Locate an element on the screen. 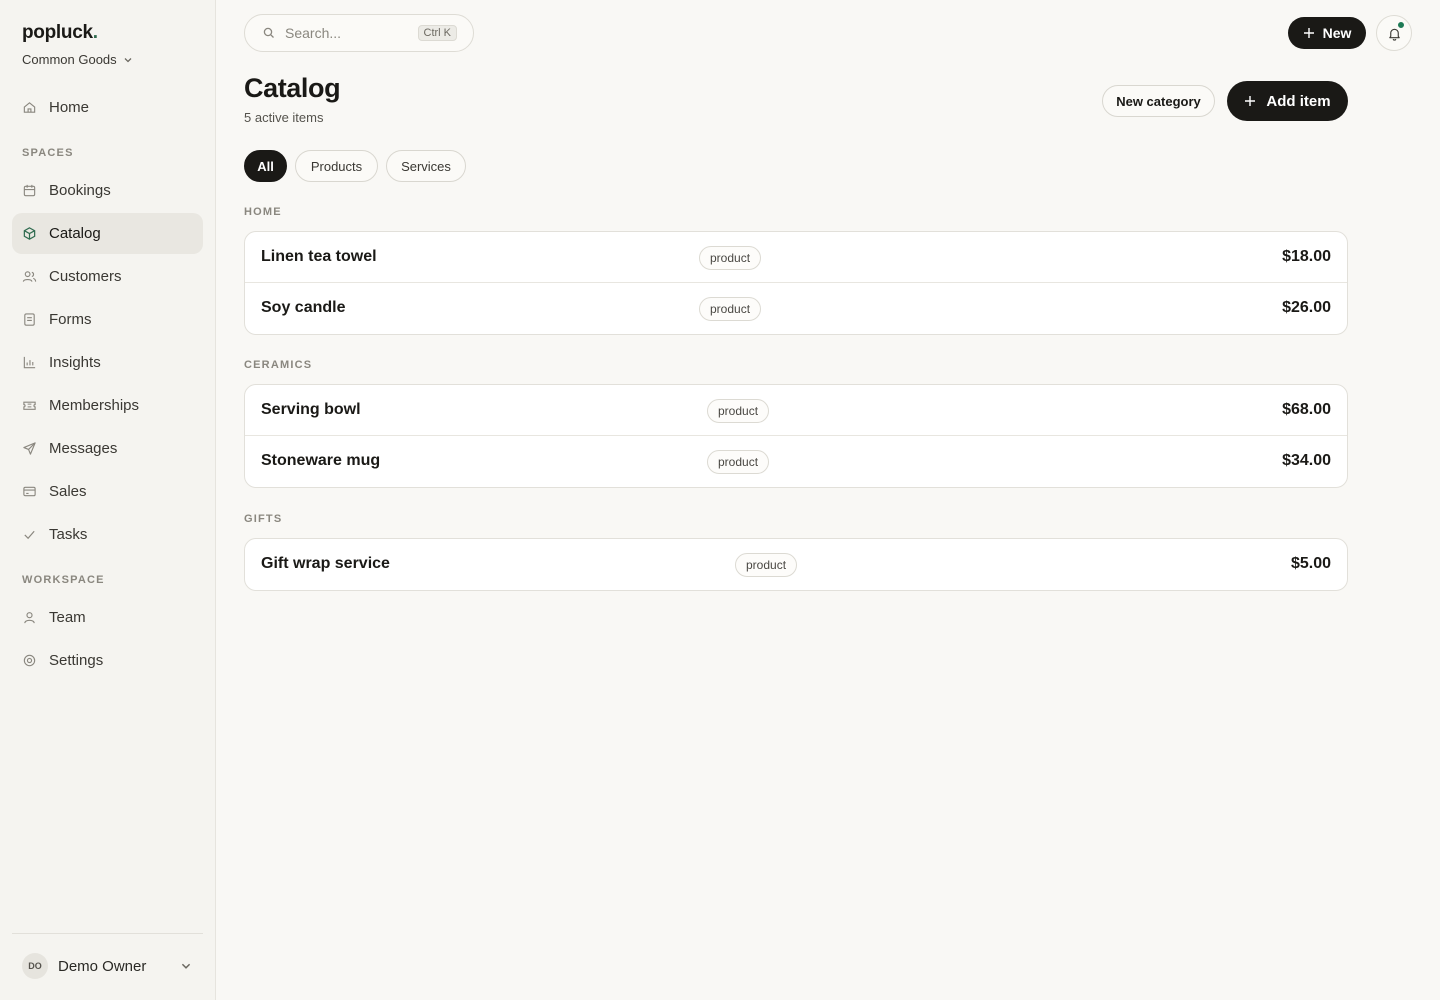  shortcut-hint: Ctrl K is located at coordinates (437, 33).